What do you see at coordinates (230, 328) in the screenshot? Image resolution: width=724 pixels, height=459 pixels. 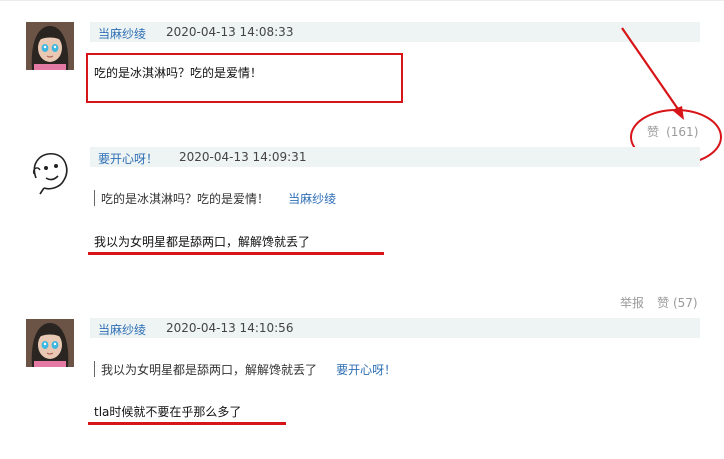 I see `comment-timestamp: 2020-04-13 14:10:56` at bounding box center [230, 328].